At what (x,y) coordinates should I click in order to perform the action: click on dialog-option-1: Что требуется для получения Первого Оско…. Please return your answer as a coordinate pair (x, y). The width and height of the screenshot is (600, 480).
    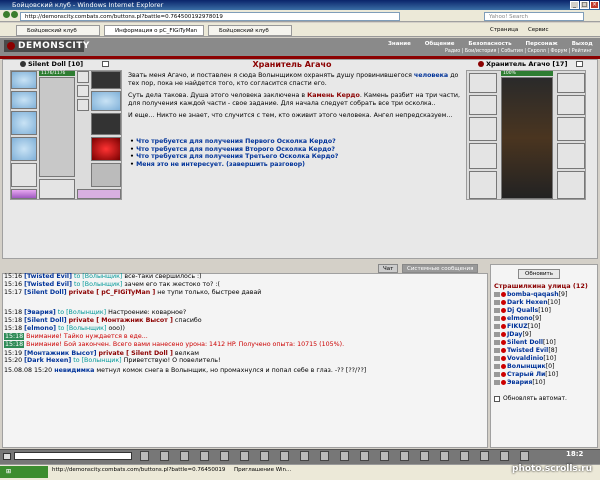
    Looking at the image, I should click on (295, 142).